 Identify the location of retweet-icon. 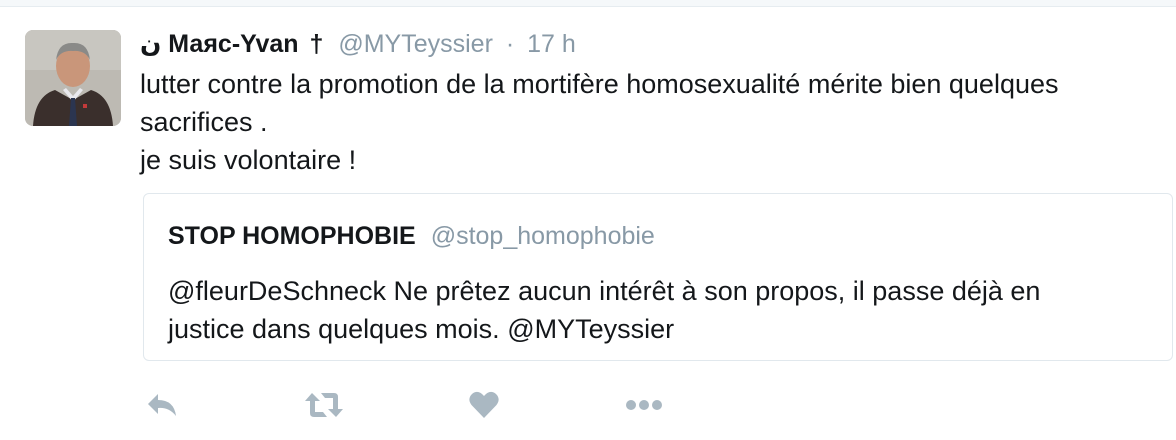
(324, 405).